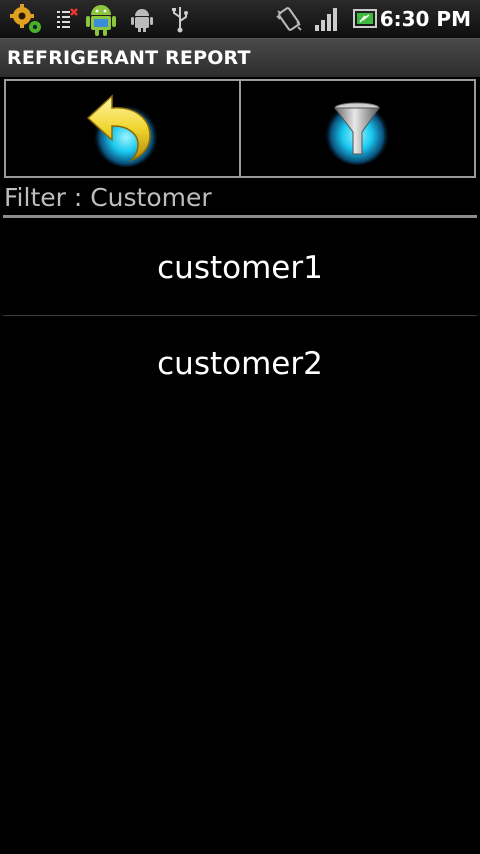  Describe the element at coordinates (129, 58) in the screenshot. I see `page-title: REFRIGERANT REPORT` at that location.